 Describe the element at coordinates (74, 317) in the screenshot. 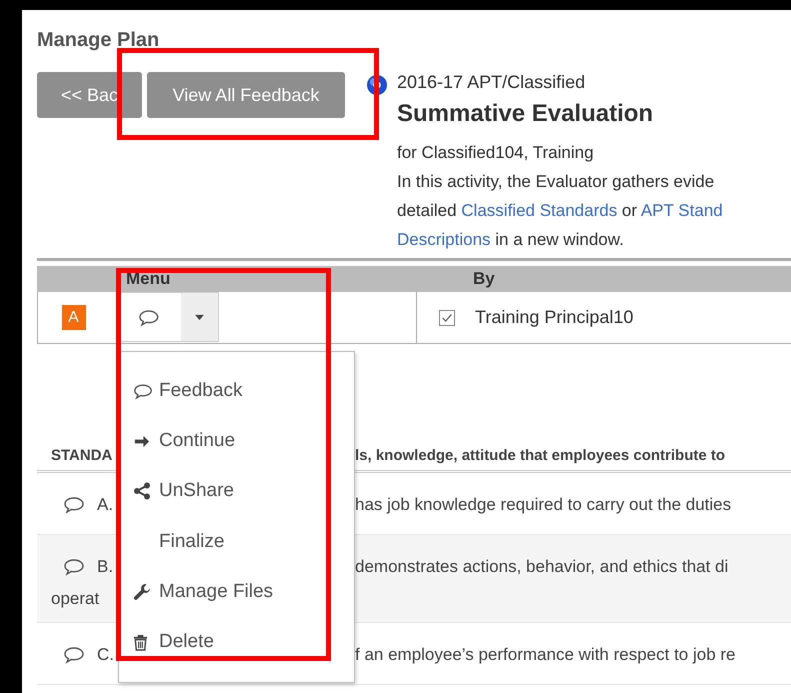

I see `status-badge: A` at that location.